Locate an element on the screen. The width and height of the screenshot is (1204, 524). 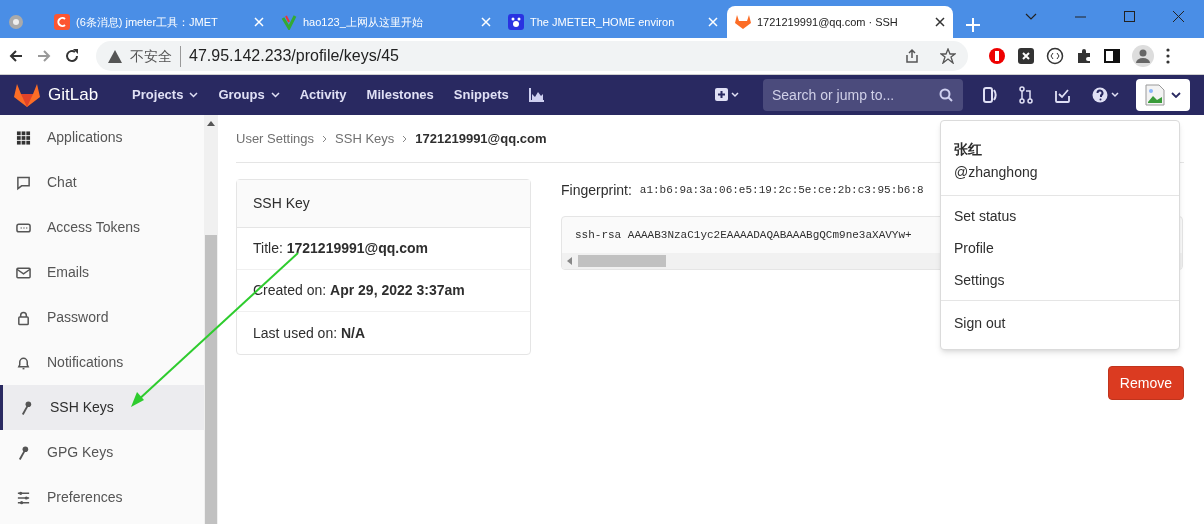
warning-icon is located at coordinates (115, 56).